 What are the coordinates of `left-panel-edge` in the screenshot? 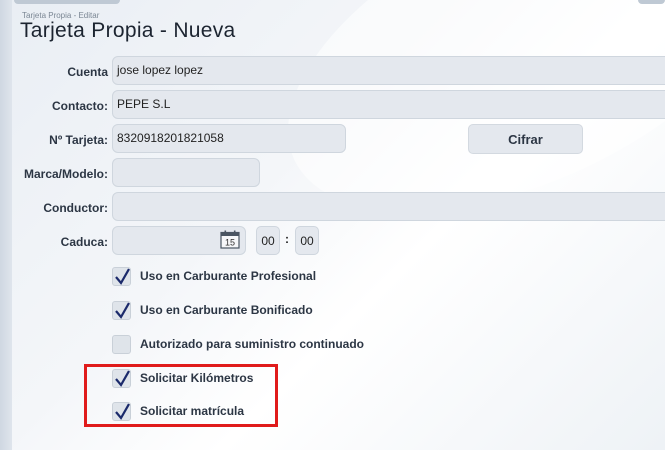 It's located at (6, 225).